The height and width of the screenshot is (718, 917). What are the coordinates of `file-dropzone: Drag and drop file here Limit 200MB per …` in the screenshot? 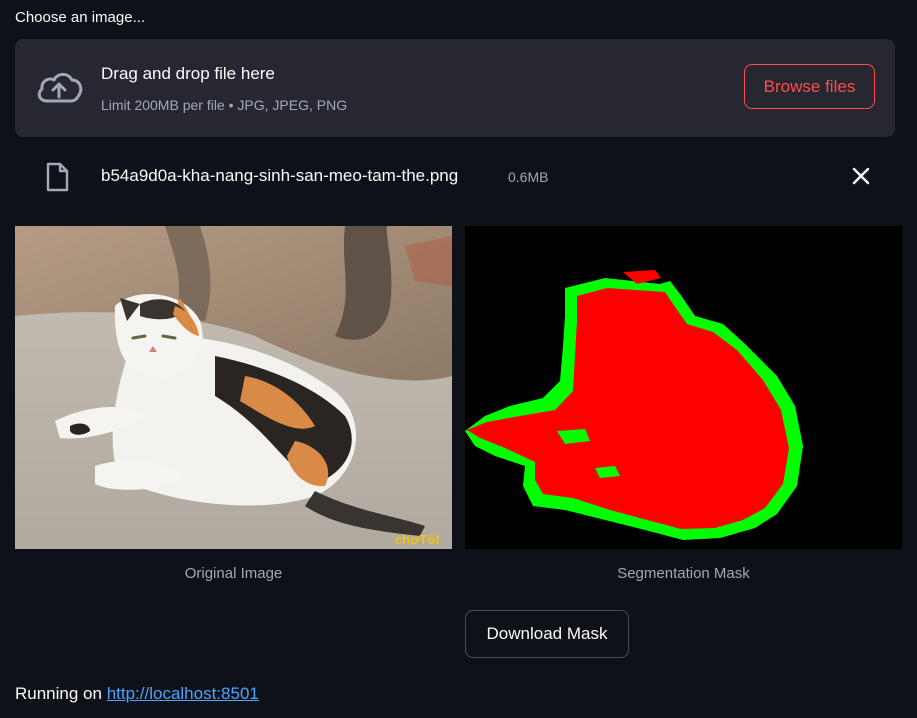 It's located at (455, 88).